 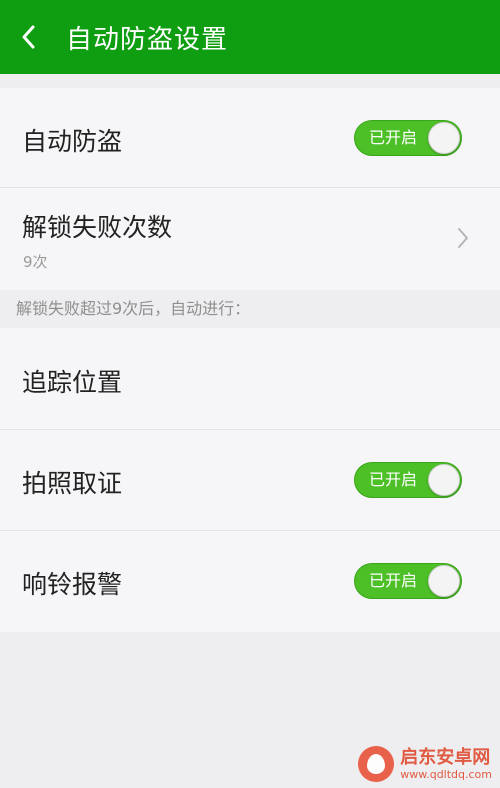 I want to click on setting-label-unlock-failures: 解锁失败次数, so click(x=97, y=227).